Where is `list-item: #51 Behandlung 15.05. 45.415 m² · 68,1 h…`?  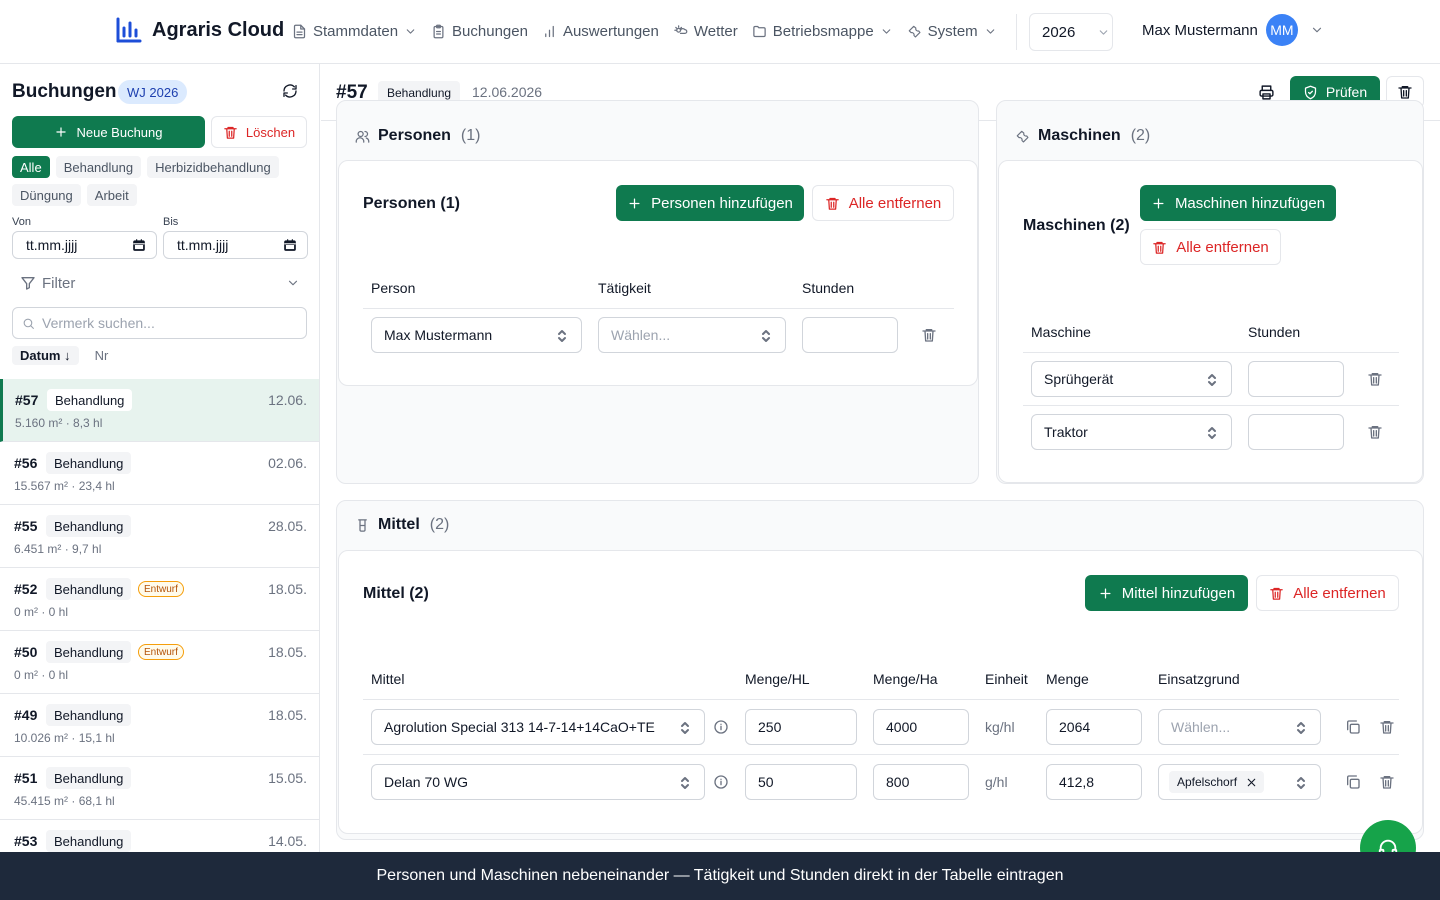 list-item: #51 Behandlung 15.05. 45.415 m² · 68,1 h… is located at coordinates (159, 788).